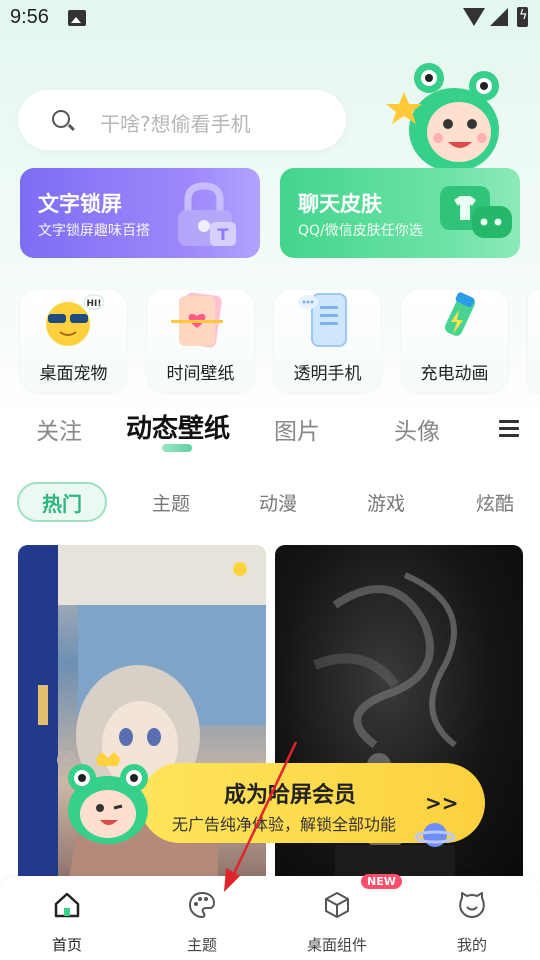 Image resolution: width=540 pixels, height=960 pixels. What do you see at coordinates (270, 918) in the screenshot?
I see `bottom-nav: 首页 主题 桌面组件 我的` at bounding box center [270, 918].